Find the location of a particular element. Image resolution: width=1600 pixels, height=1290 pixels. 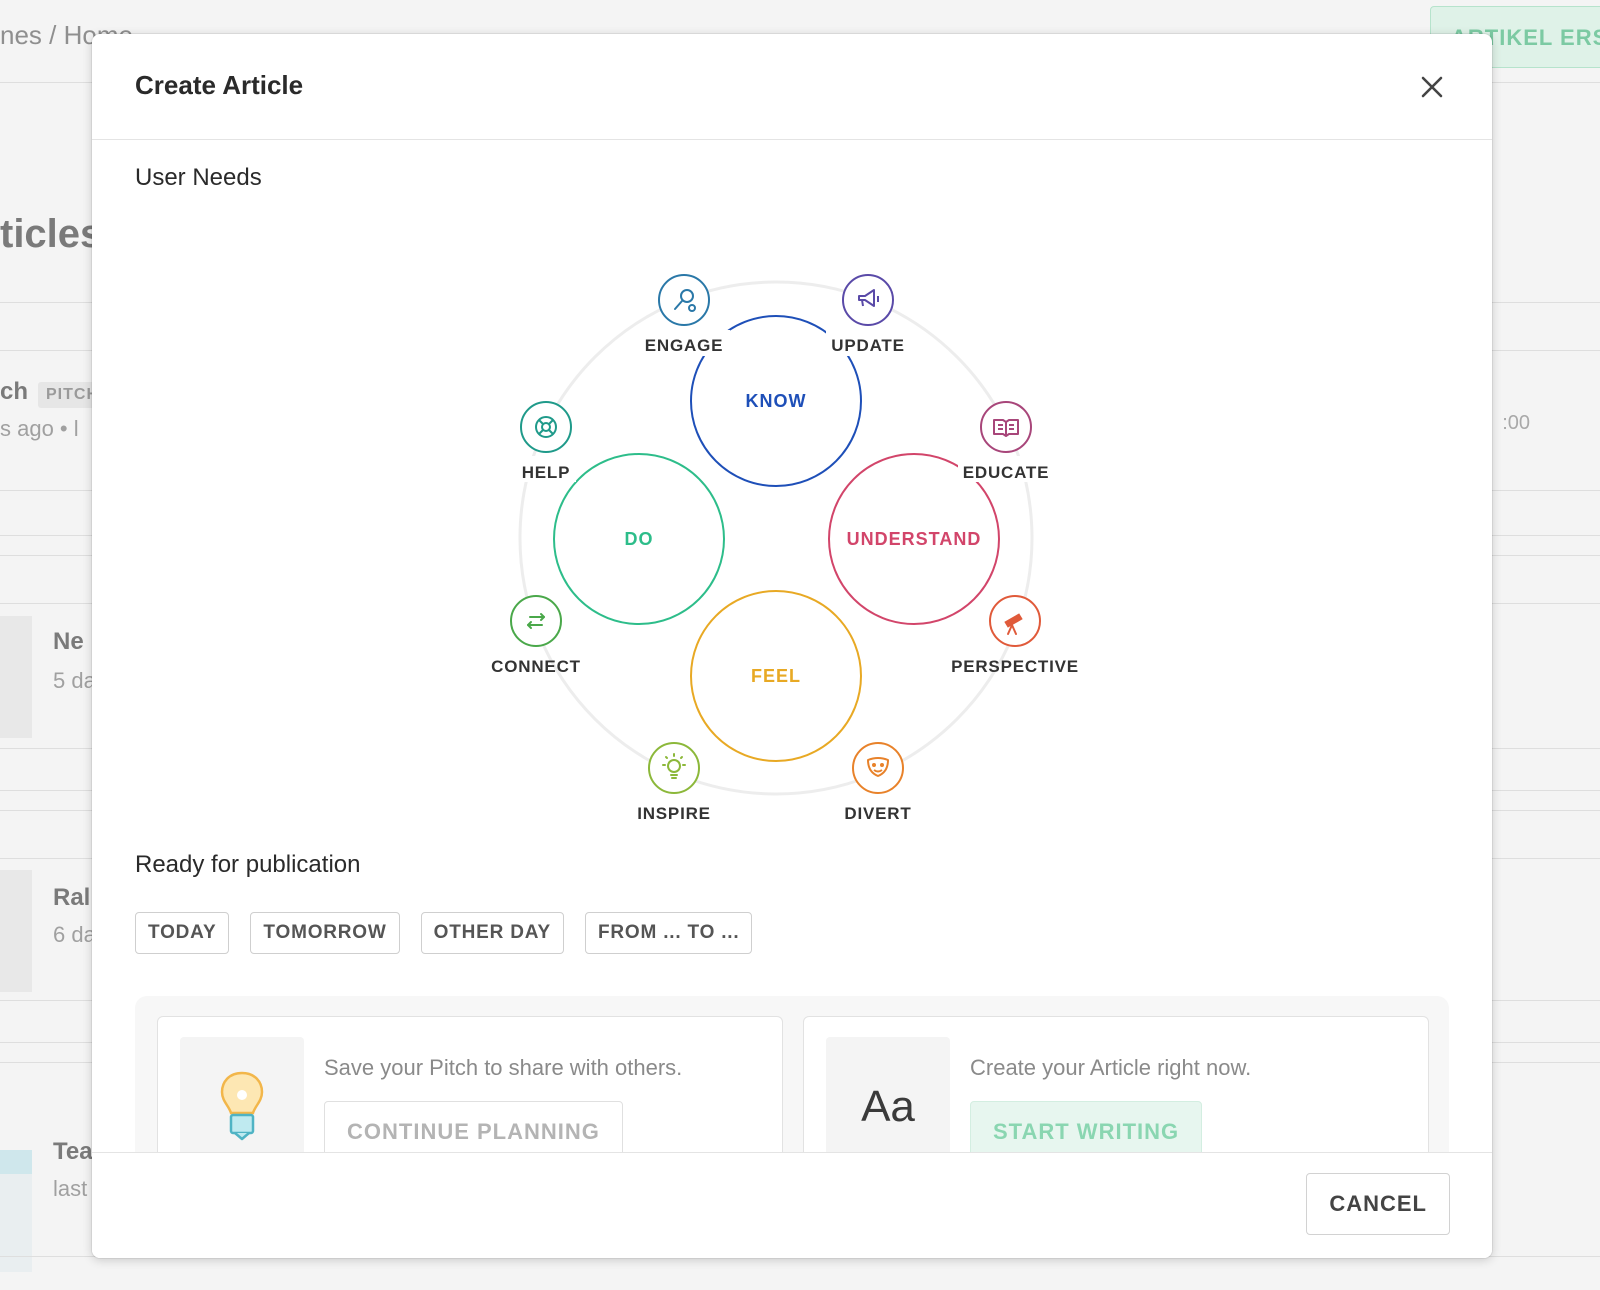

list-item-sub: last is located at coordinates (70, 1188).